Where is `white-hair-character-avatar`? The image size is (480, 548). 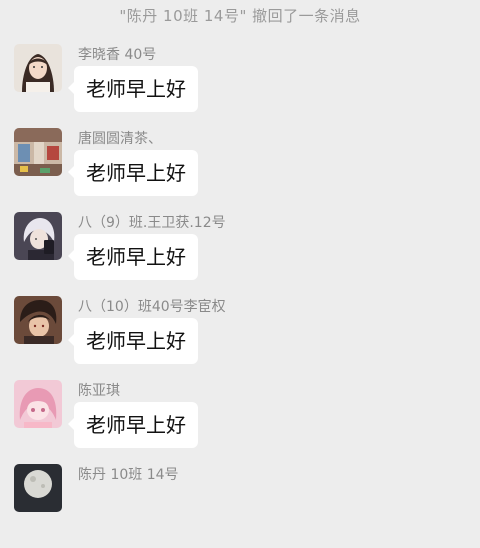
white-hair-character-avatar is located at coordinates (38, 236).